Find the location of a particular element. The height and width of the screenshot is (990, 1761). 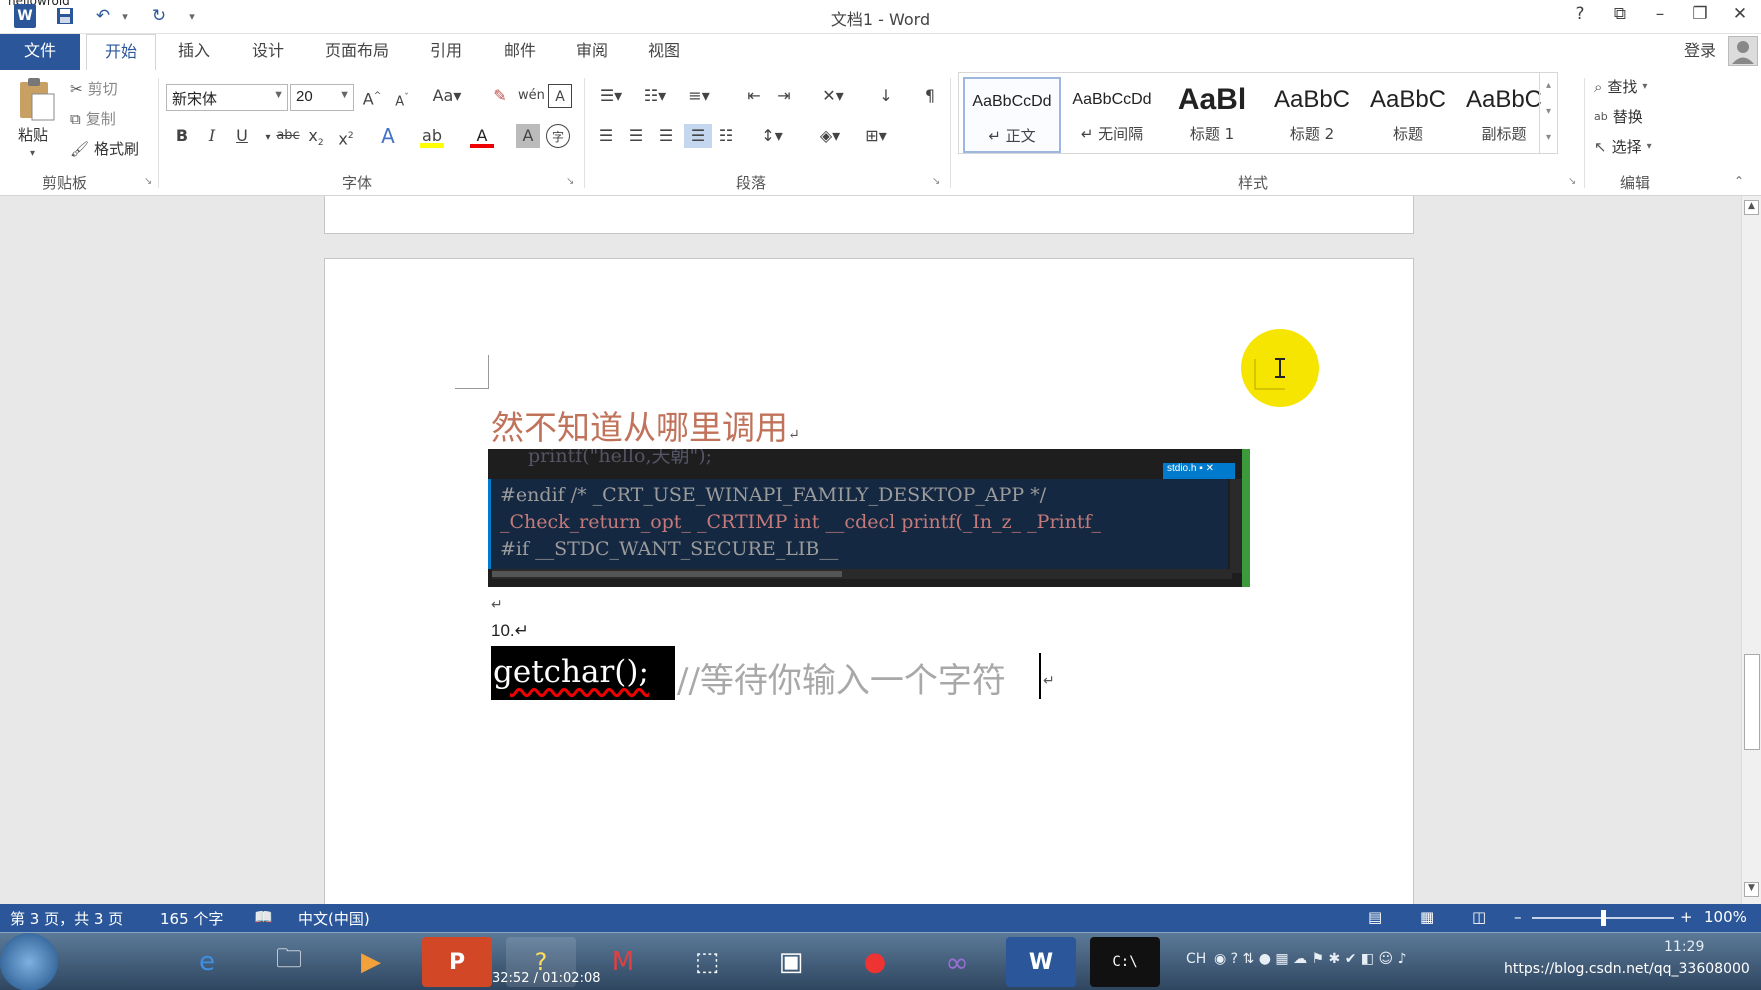

paste-dropdown-icon: ▾ is located at coordinates (32, 153).